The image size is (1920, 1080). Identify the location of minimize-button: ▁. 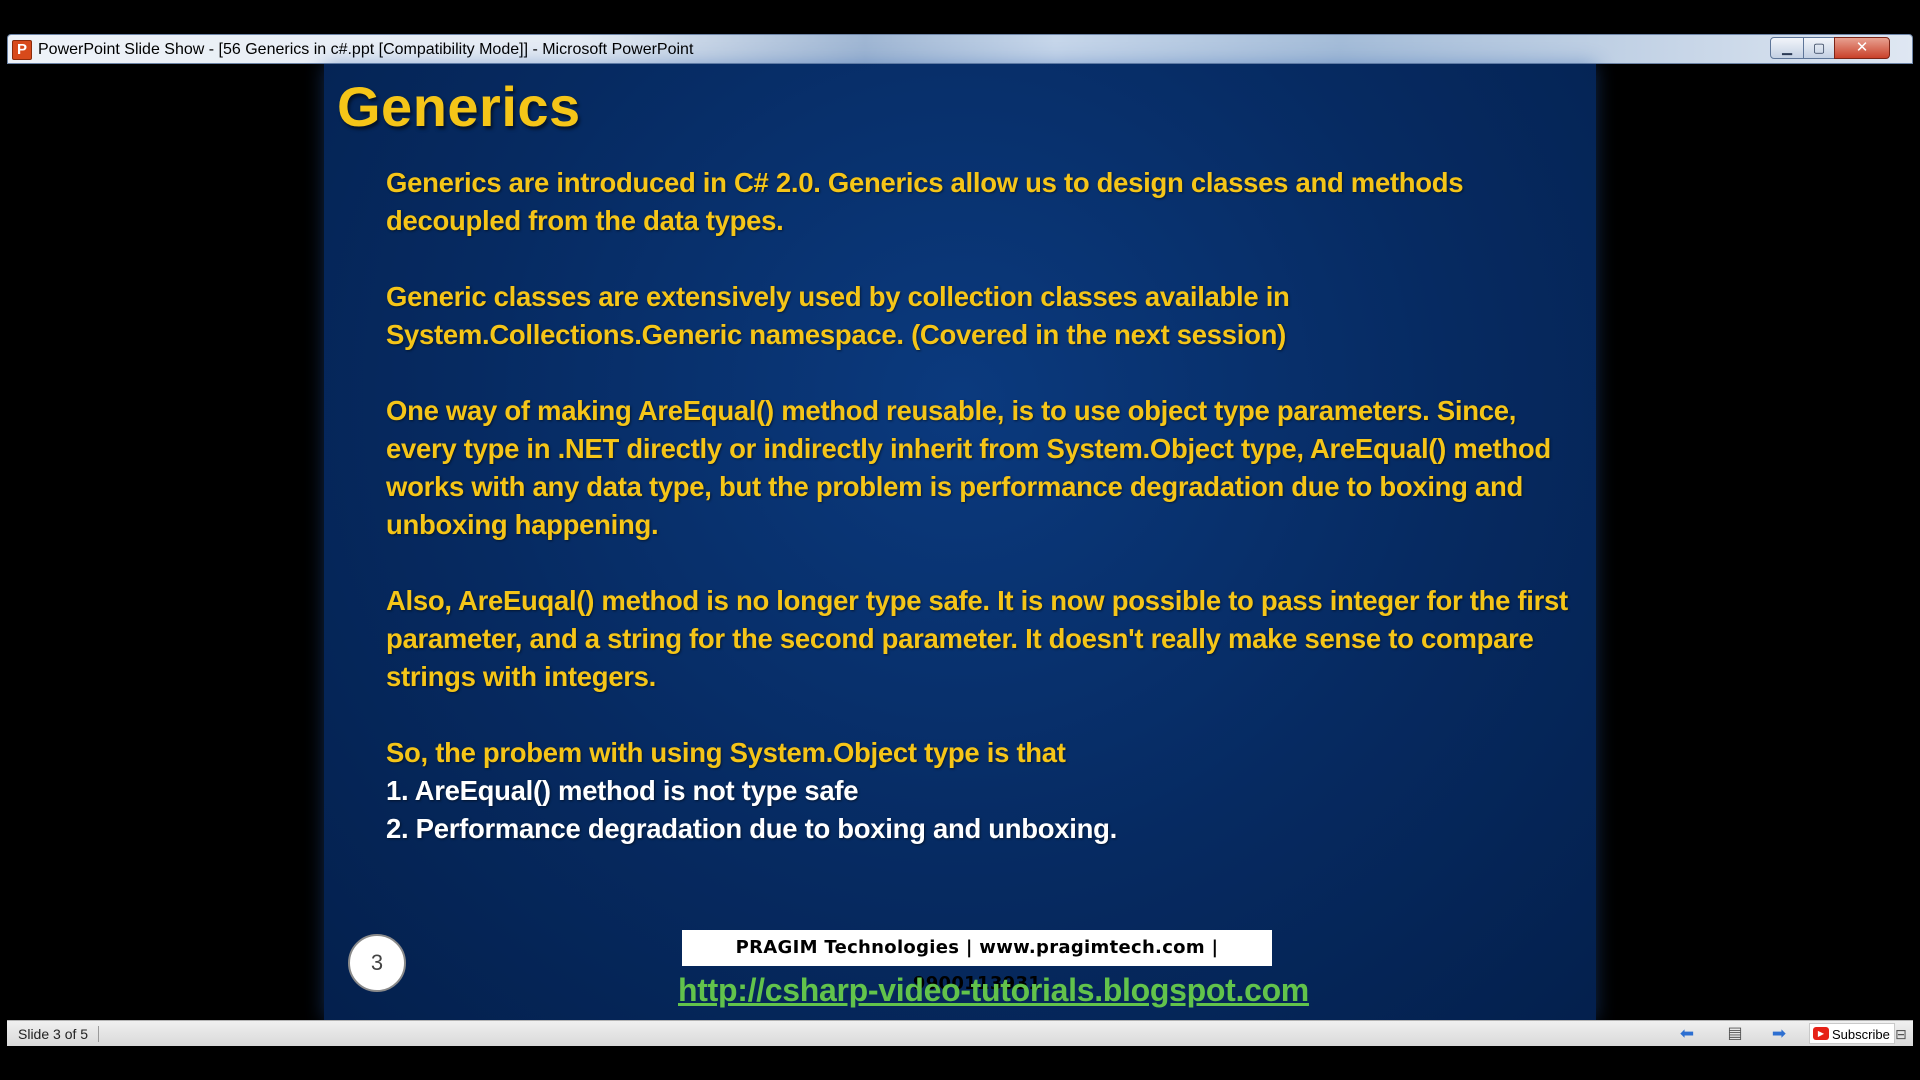
(1787, 48).